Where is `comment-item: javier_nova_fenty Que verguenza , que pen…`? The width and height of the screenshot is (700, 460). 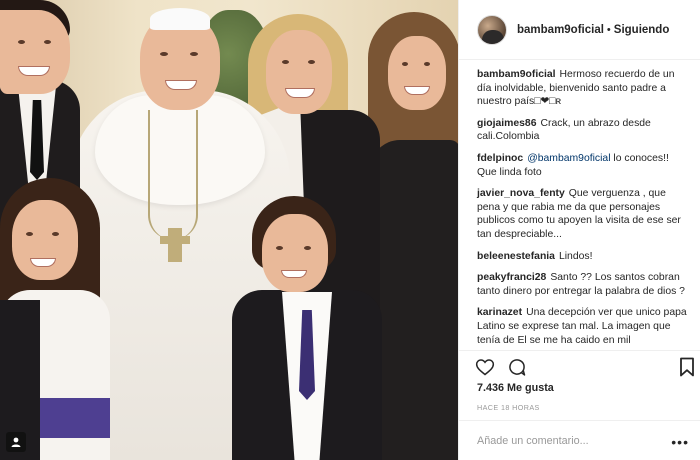
comment-item: javier_nova_fenty Que verguenza , que pen… is located at coordinates (583, 214).